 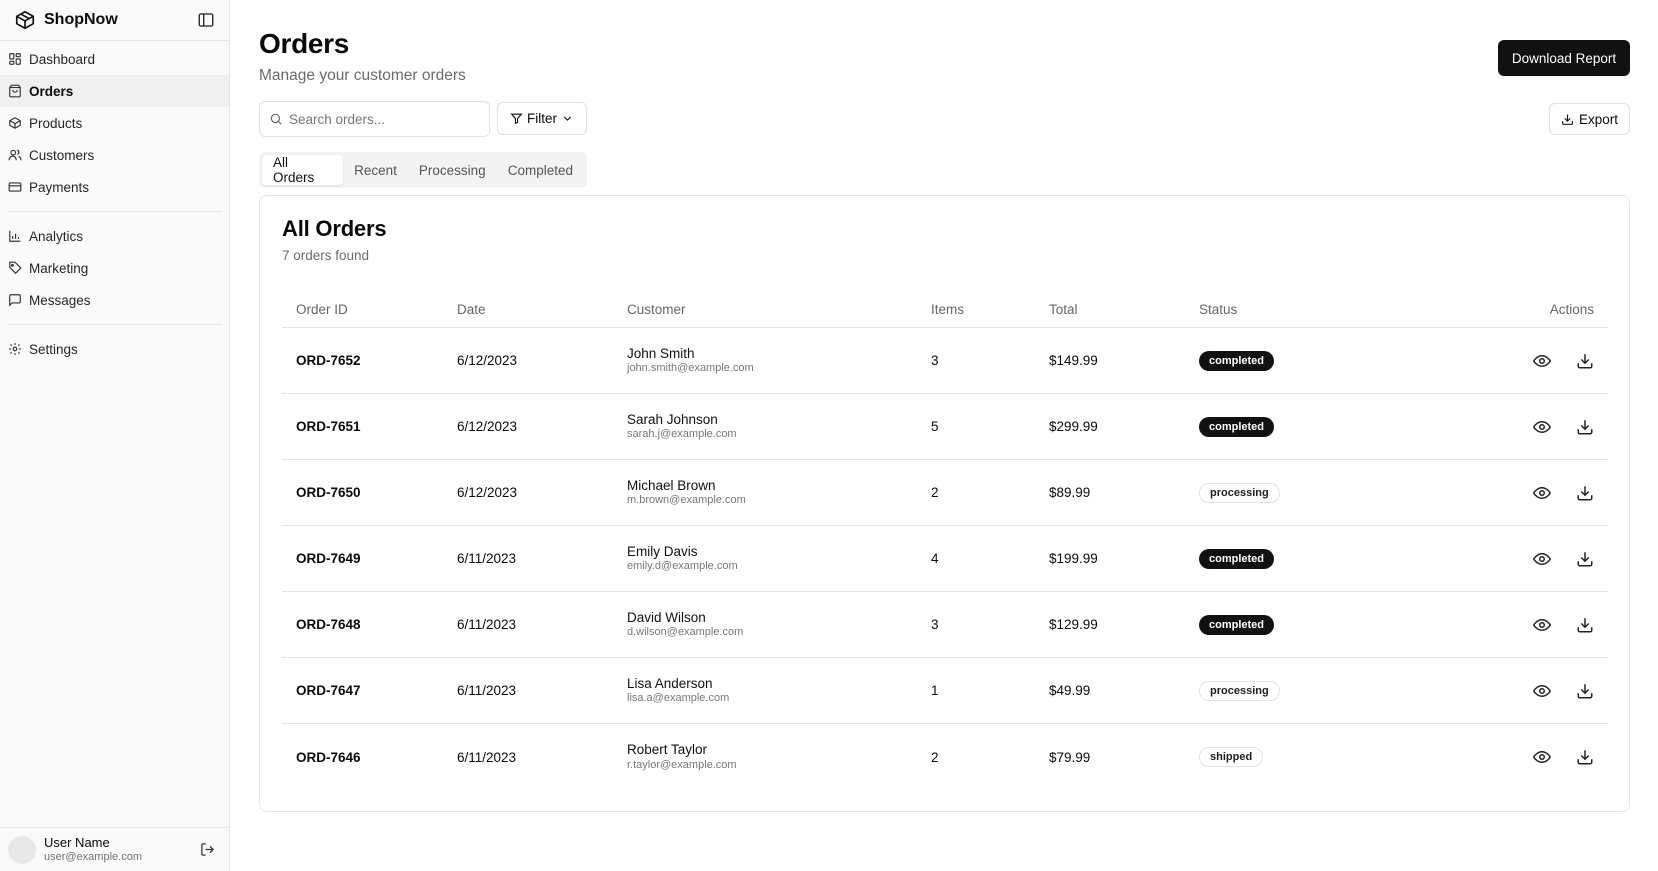 What do you see at coordinates (682, 434) in the screenshot?
I see `customer-email: sarah.j@example.com` at bounding box center [682, 434].